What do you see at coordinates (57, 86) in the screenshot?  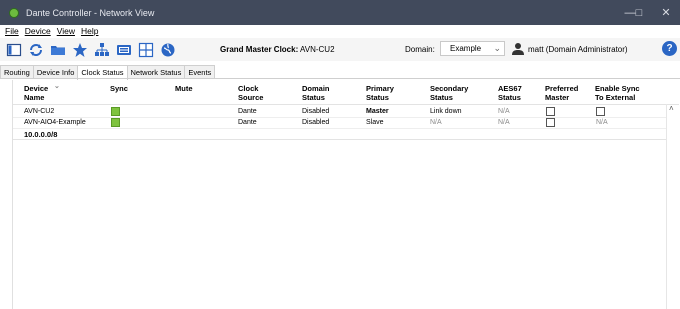 I see `sort-indicator-icon: ⌄` at bounding box center [57, 86].